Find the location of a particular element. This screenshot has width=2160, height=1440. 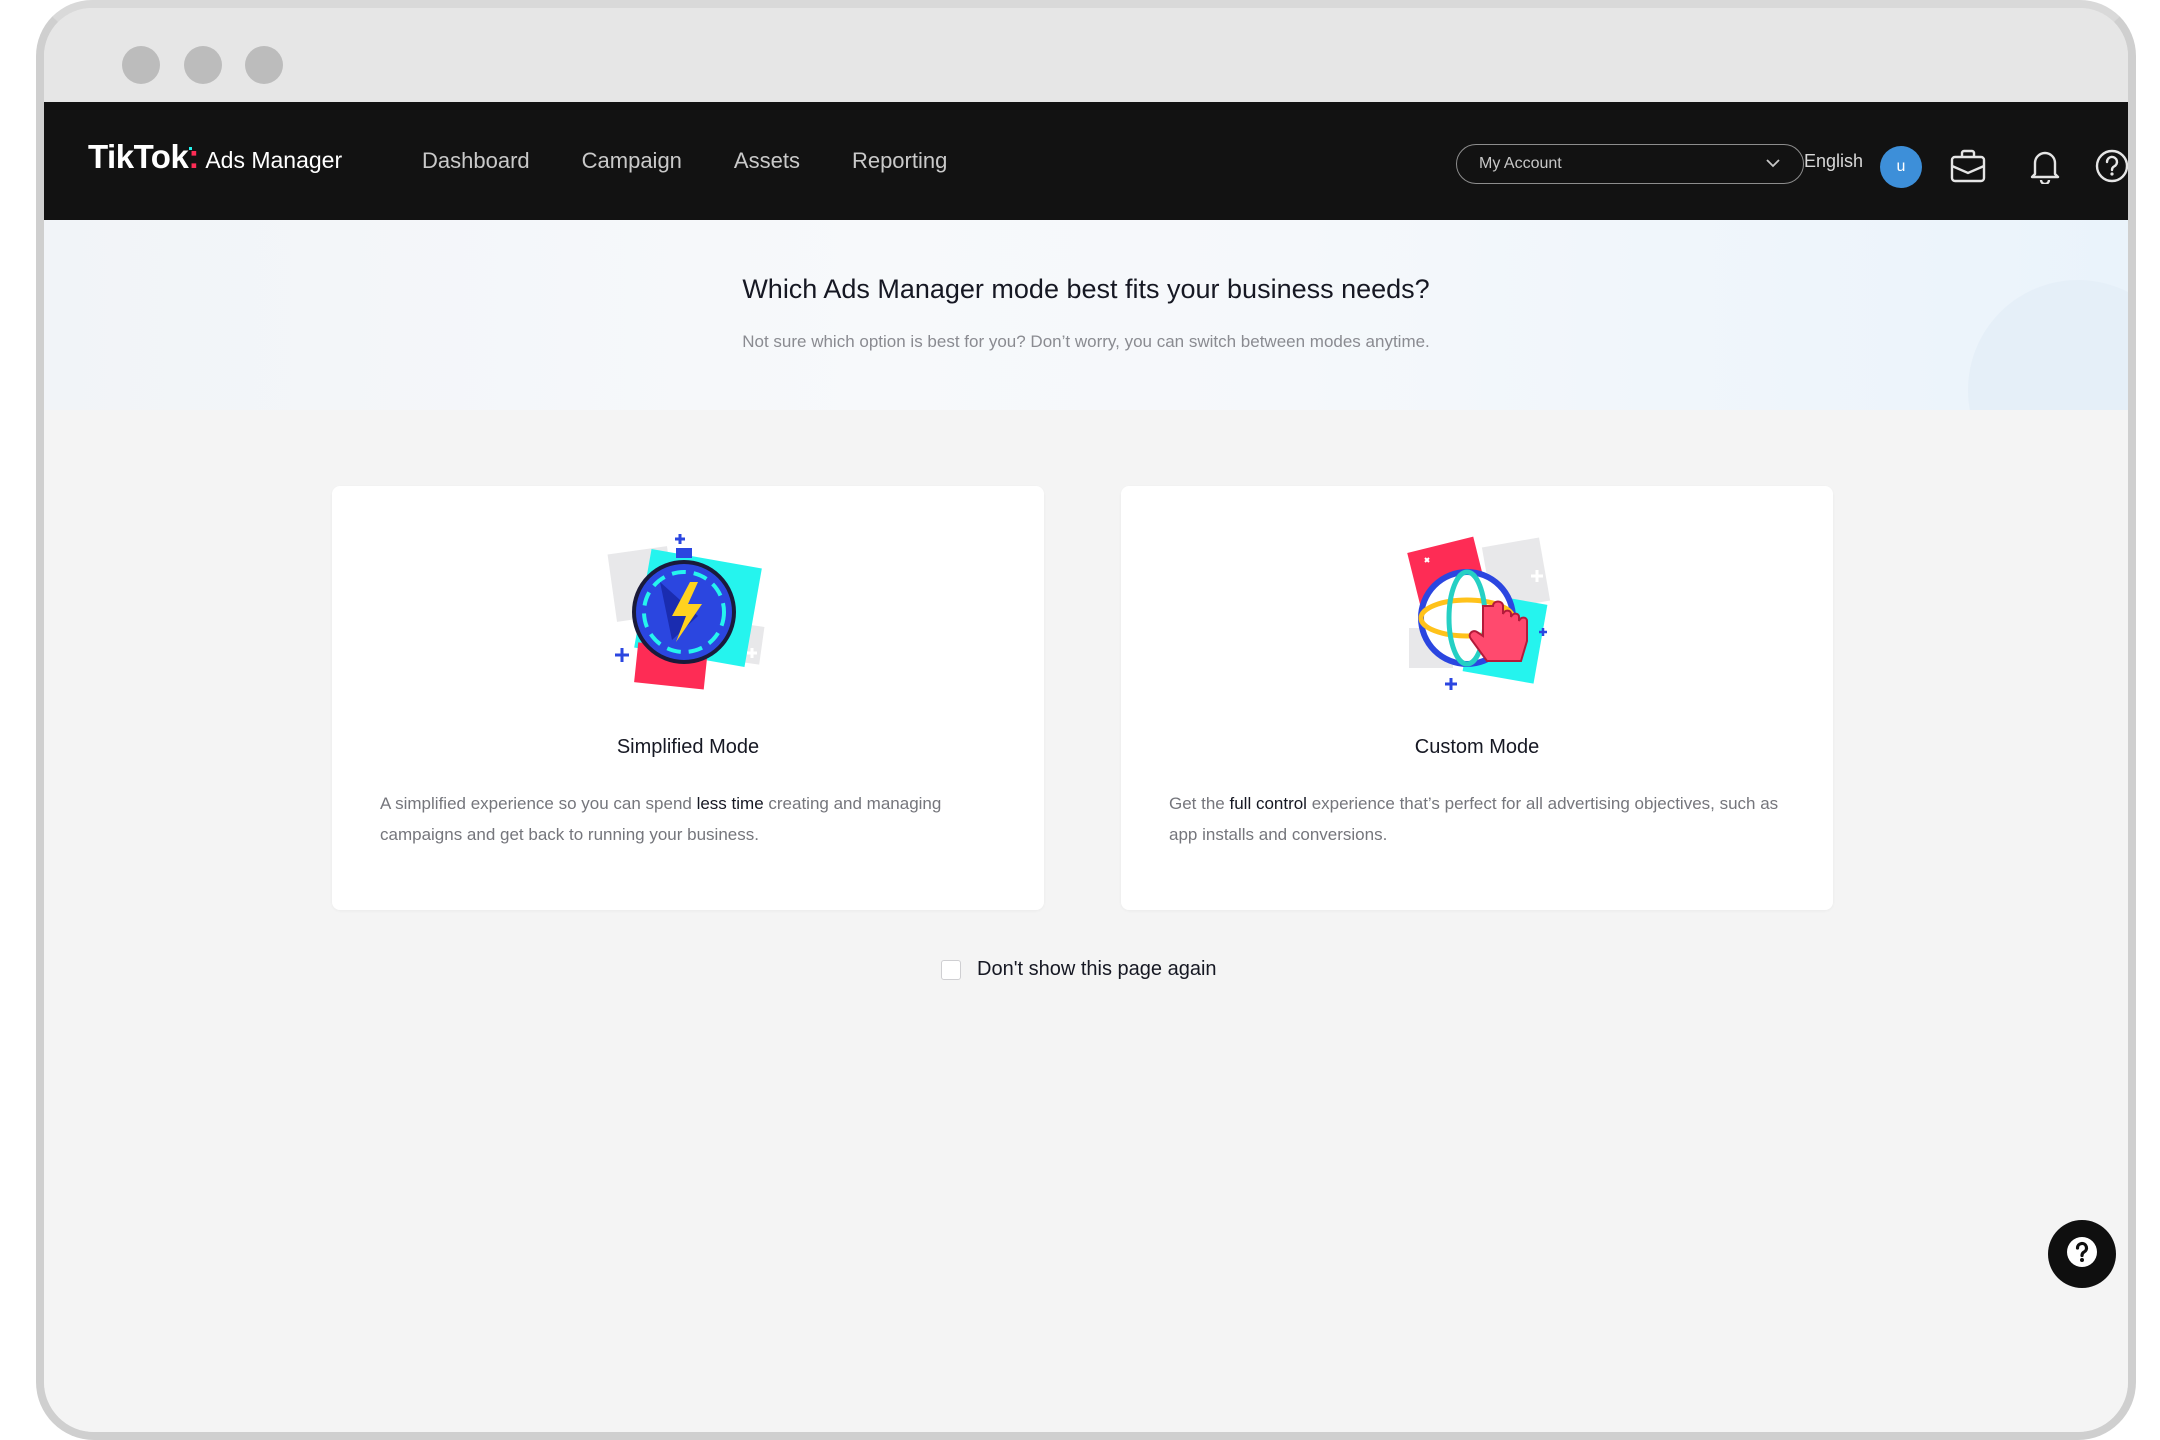

account-select: My Account is located at coordinates (1630, 164).